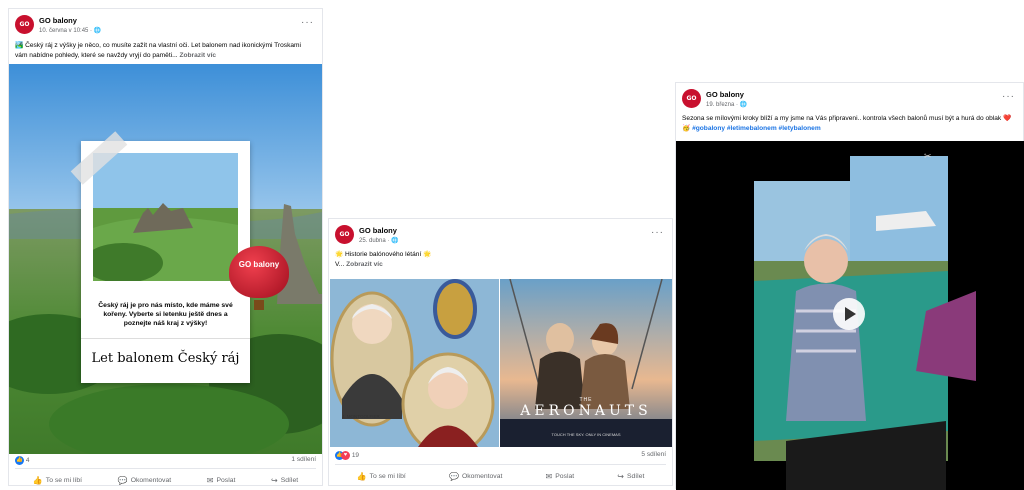  Describe the element at coordinates (586, 434) in the screenshot. I see `poster-tagline: TOUCH THE SKY. ONLY IN CINEMAS` at that location.